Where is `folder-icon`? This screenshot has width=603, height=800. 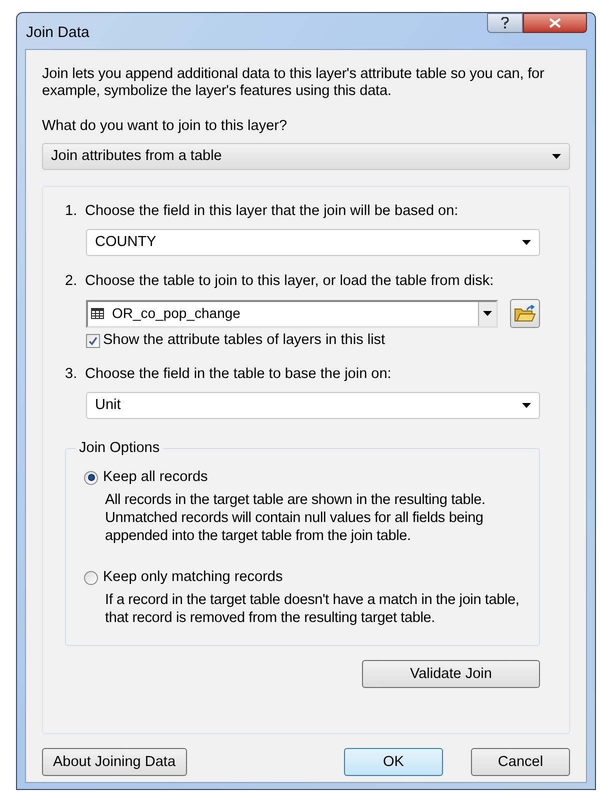 folder-icon is located at coordinates (525, 313).